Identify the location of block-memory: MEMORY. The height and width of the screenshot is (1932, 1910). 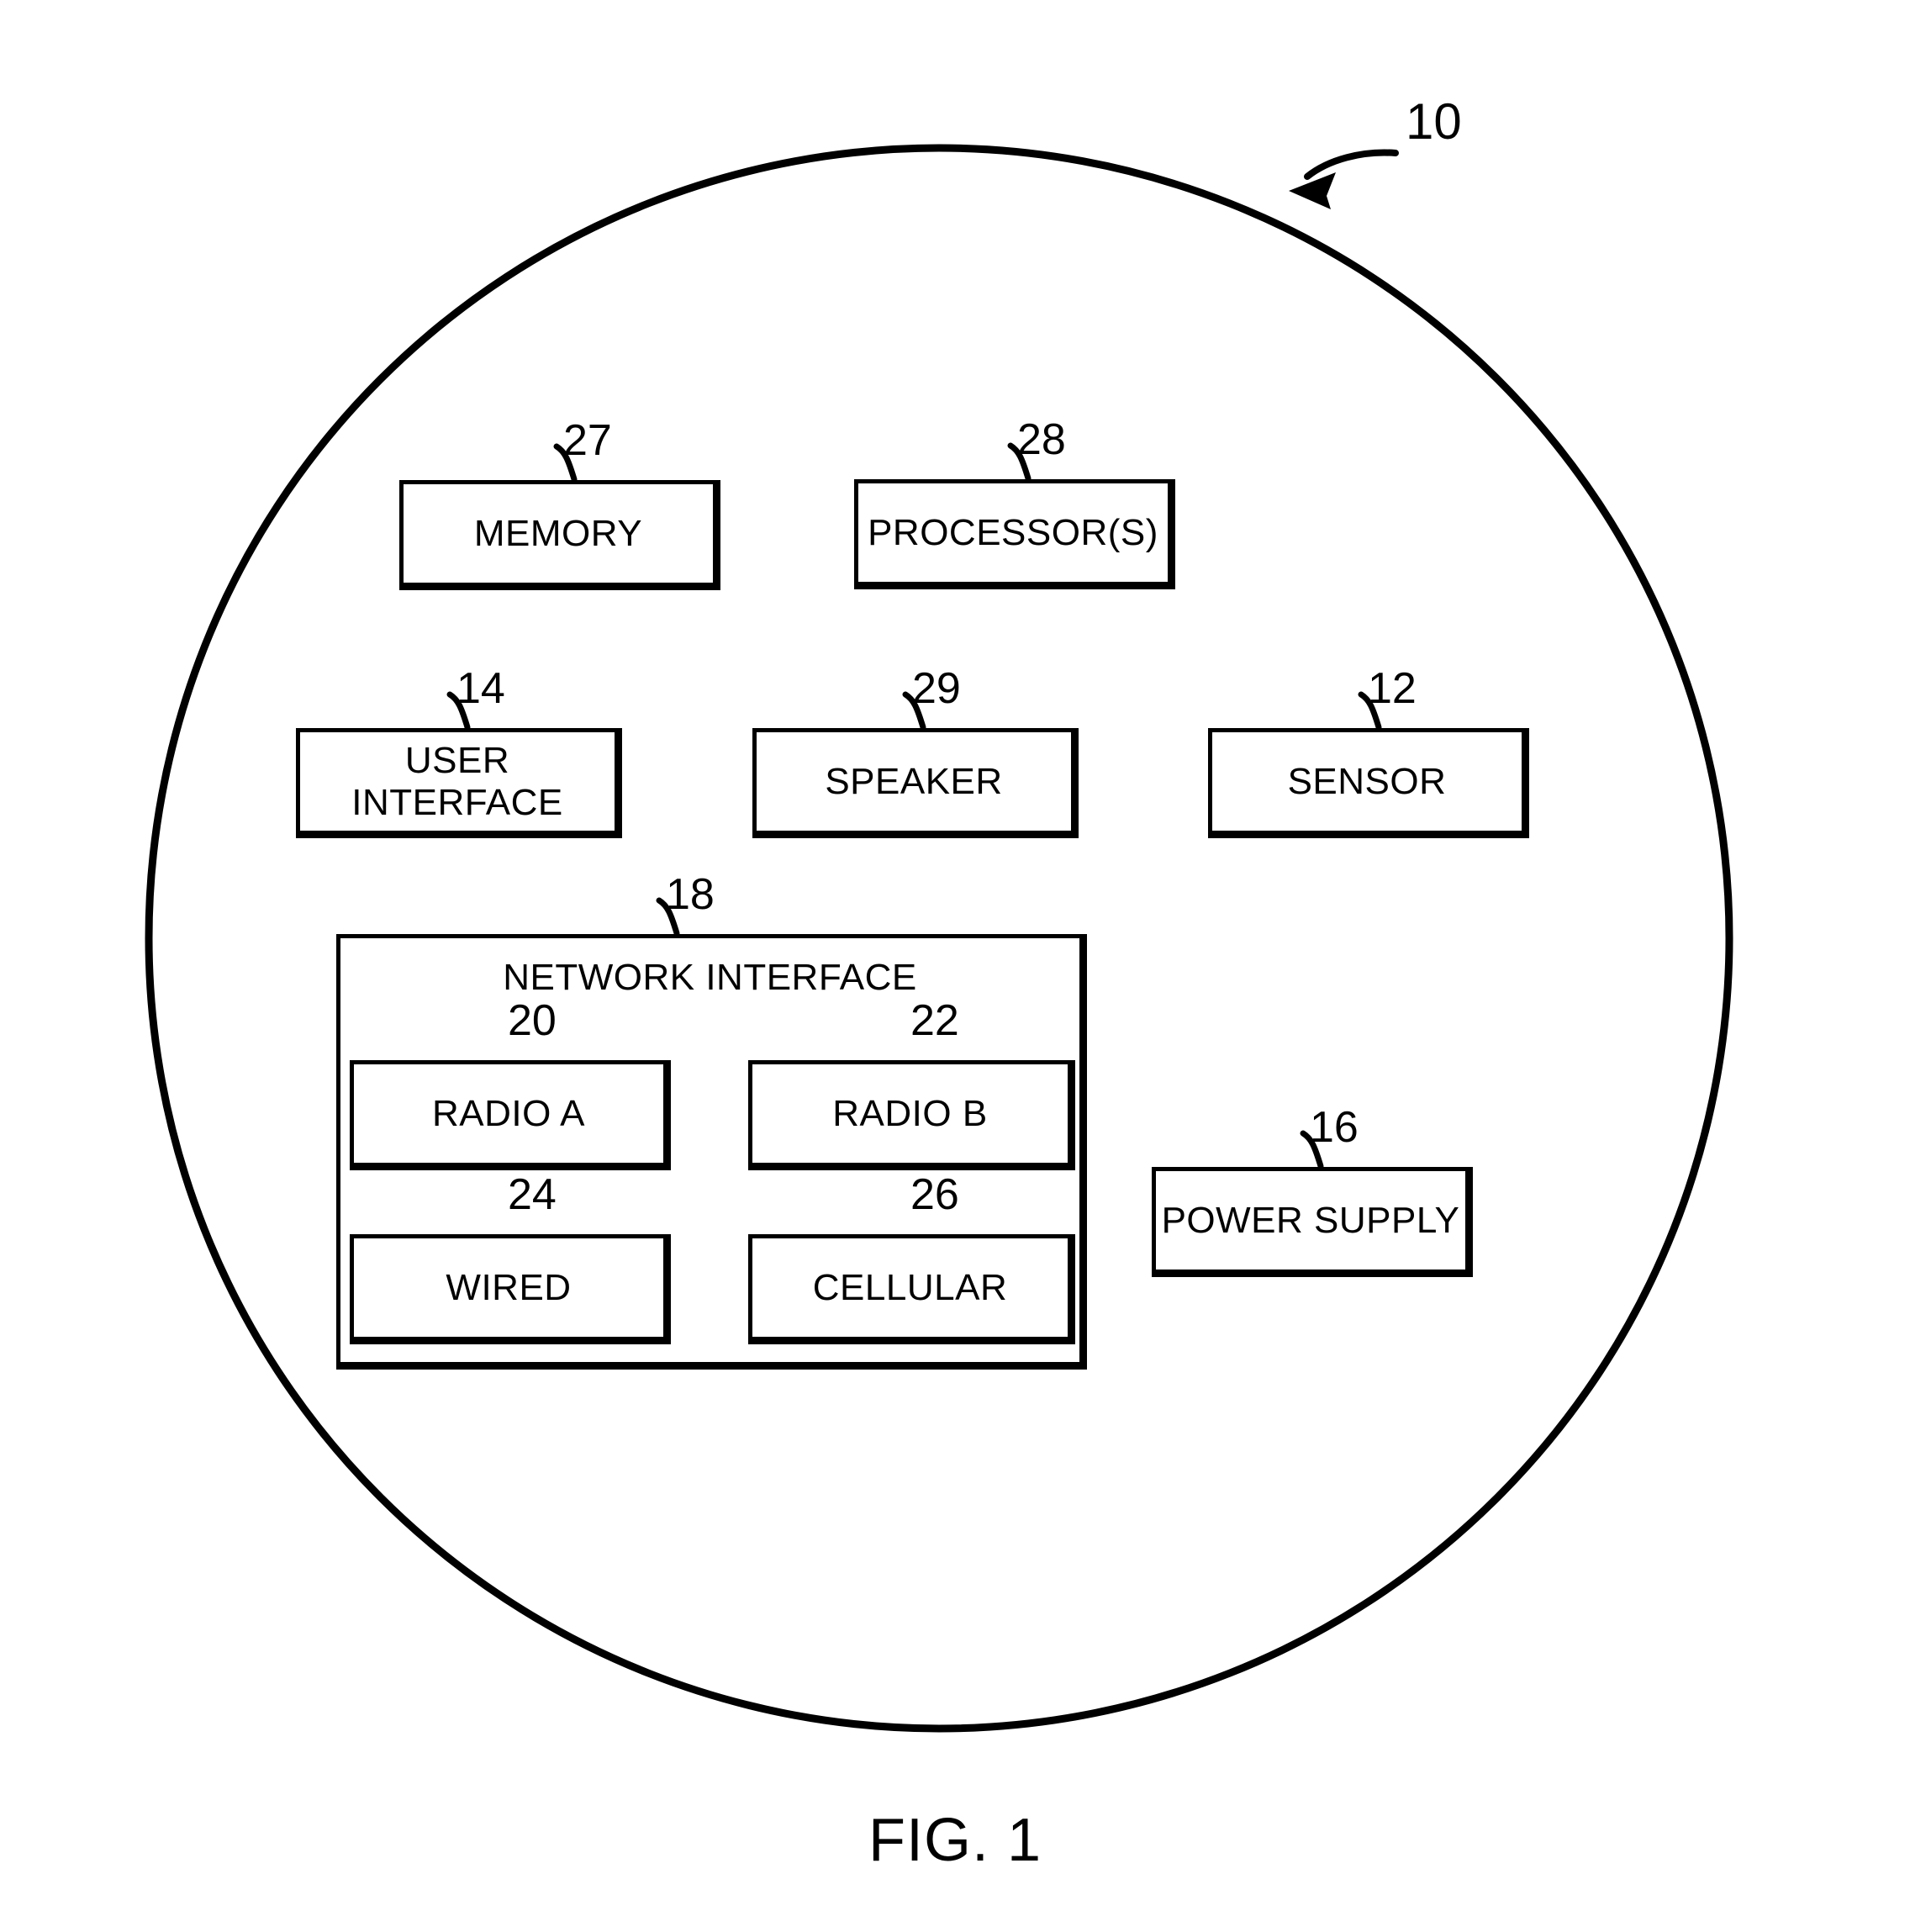
(559, 535).